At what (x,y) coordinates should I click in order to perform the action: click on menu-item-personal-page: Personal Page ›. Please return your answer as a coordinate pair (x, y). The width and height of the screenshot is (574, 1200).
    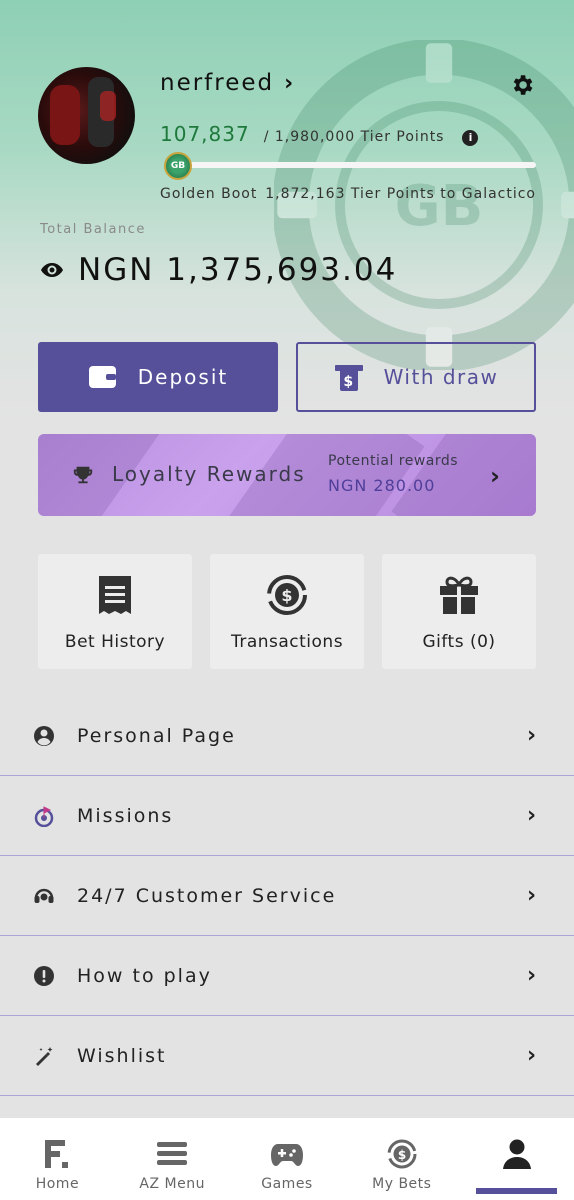
    Looking at the image, I should click on (287, 736).